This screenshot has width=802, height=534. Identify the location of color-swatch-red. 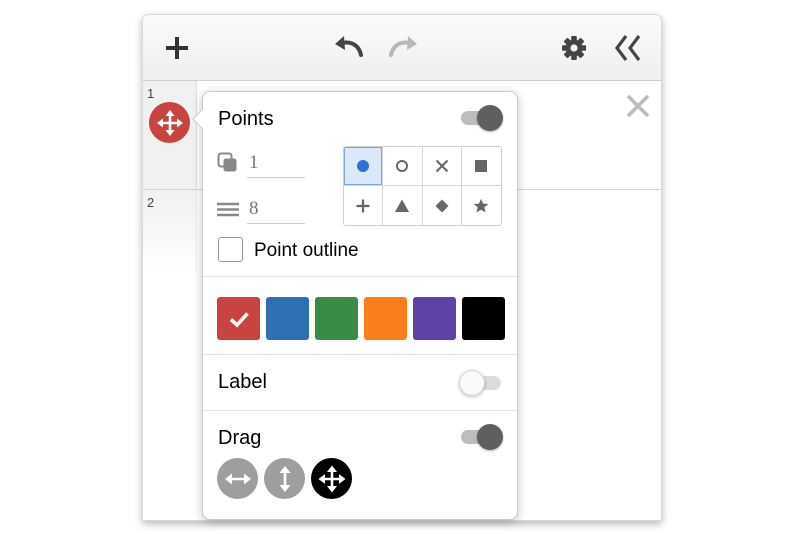
(238, 318).